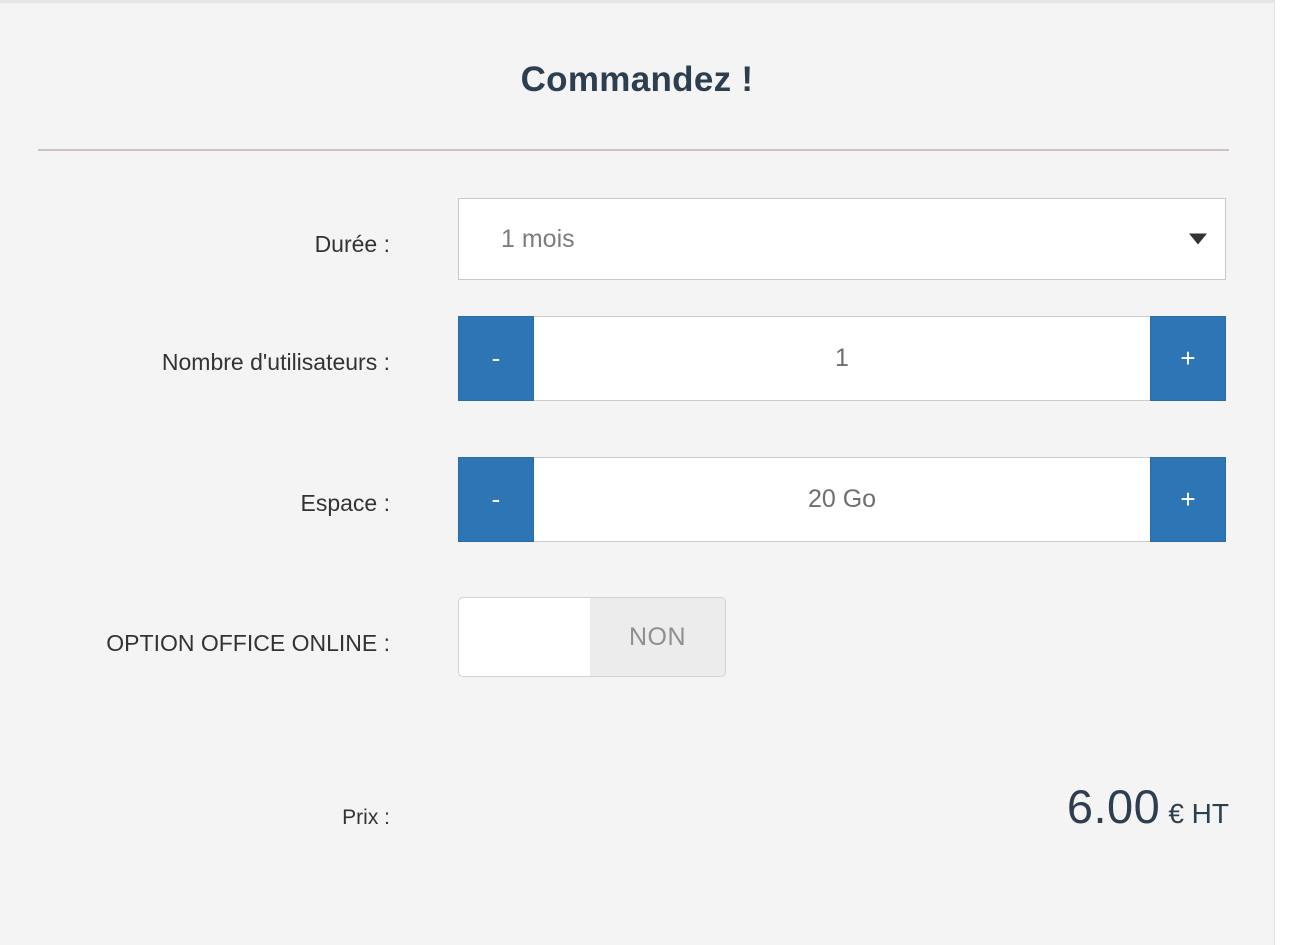 The image size is (1307, 945). What do you see at coordinates (832, 637) in the screenshot?
I see `control-office-option: NON` at bounding box center [832, 637].